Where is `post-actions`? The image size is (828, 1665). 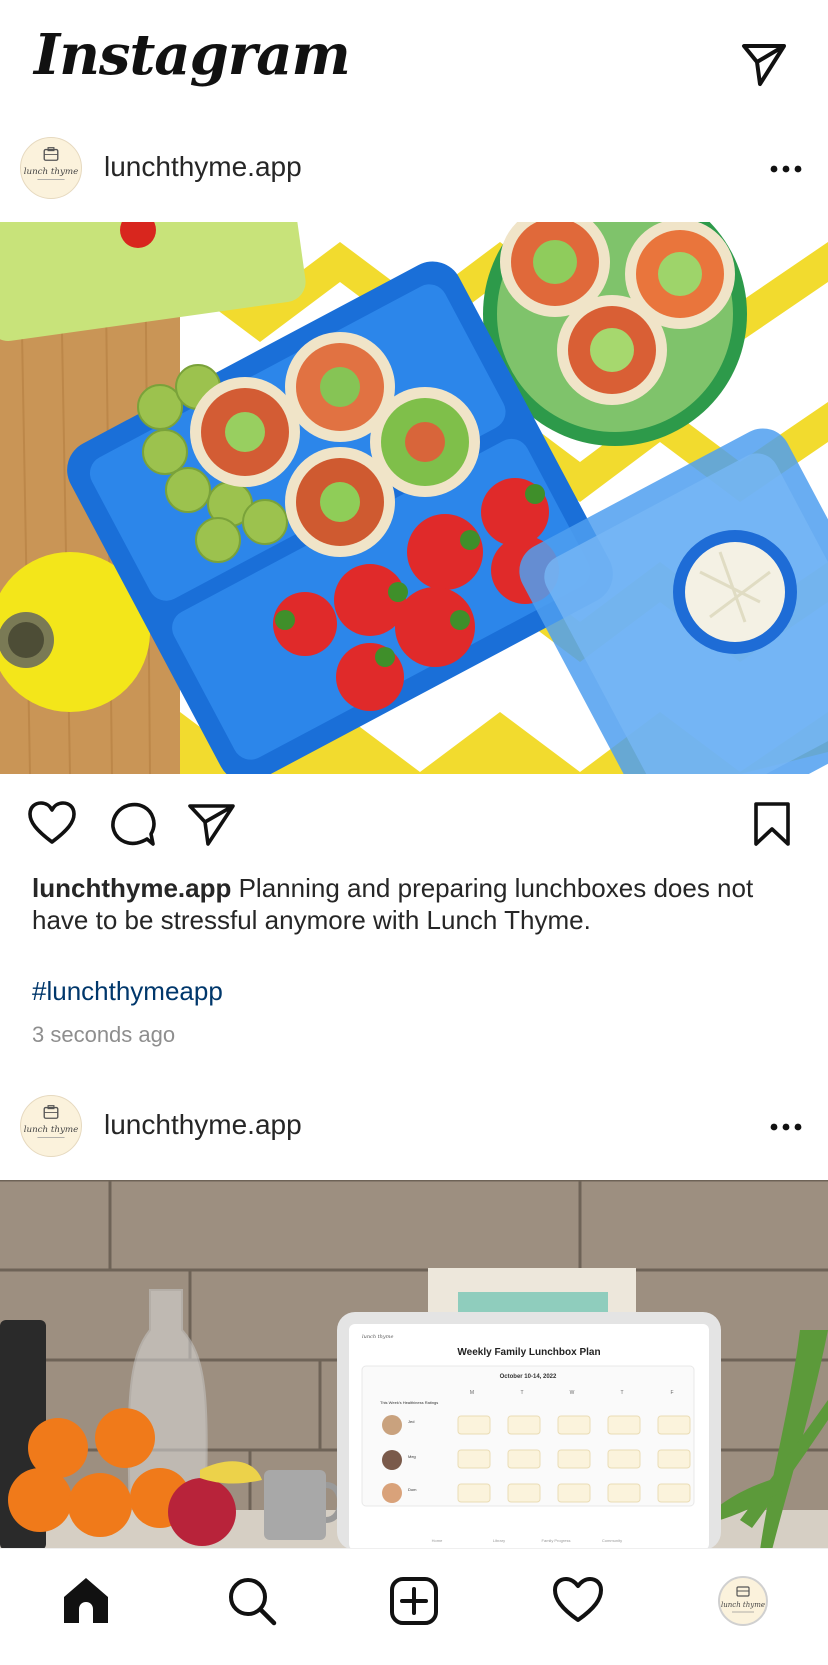 post-actions is located at coordinates (414, 824).